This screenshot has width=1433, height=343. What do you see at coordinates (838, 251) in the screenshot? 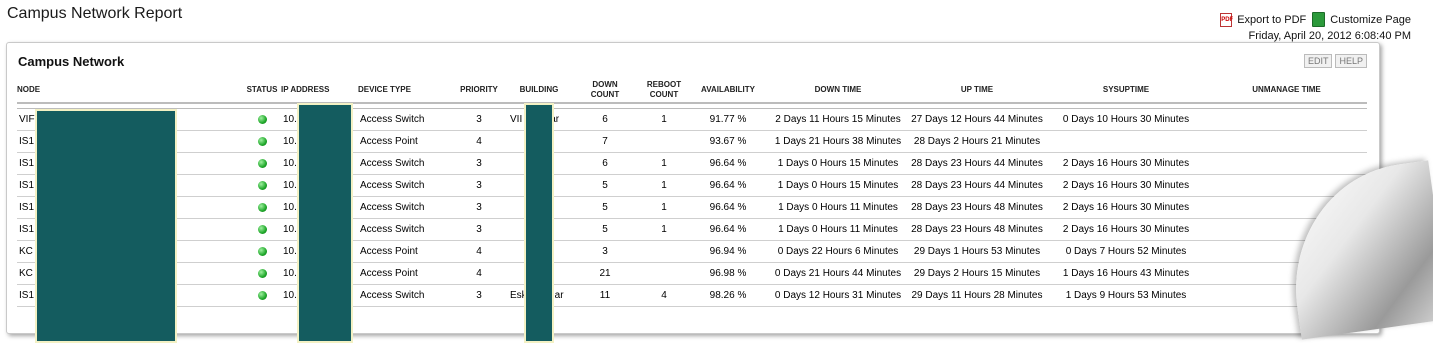
I see `cell-down-time: 0 Days 22 Hours 6 Minutes` at bounding box center [838, 251].